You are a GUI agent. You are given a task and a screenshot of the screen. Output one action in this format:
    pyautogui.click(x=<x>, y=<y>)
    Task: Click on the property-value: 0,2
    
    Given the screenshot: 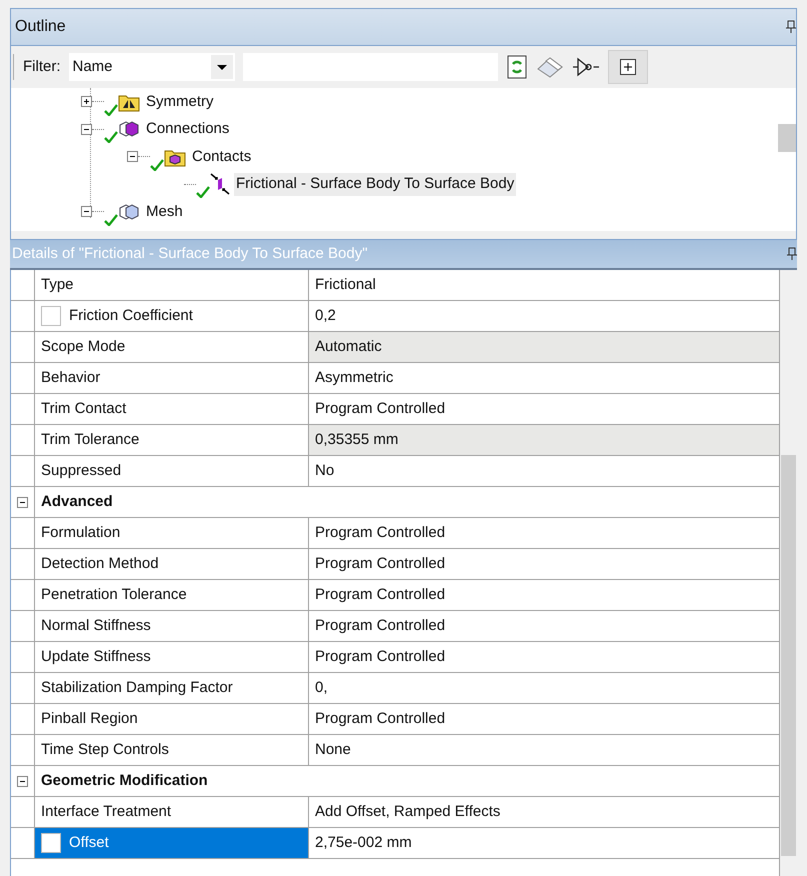 What is the action you would take?
    pyautogui.click(x=544, y=316)
    